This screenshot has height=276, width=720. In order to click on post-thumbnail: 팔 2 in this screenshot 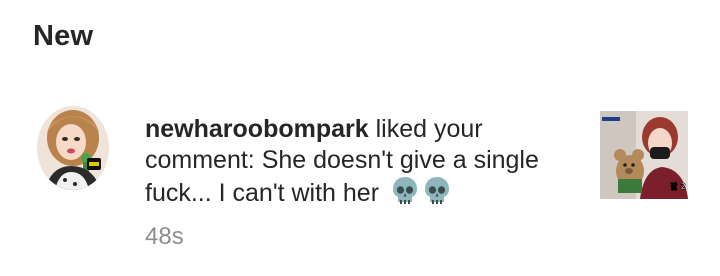, I will do `click(644, 155)`.